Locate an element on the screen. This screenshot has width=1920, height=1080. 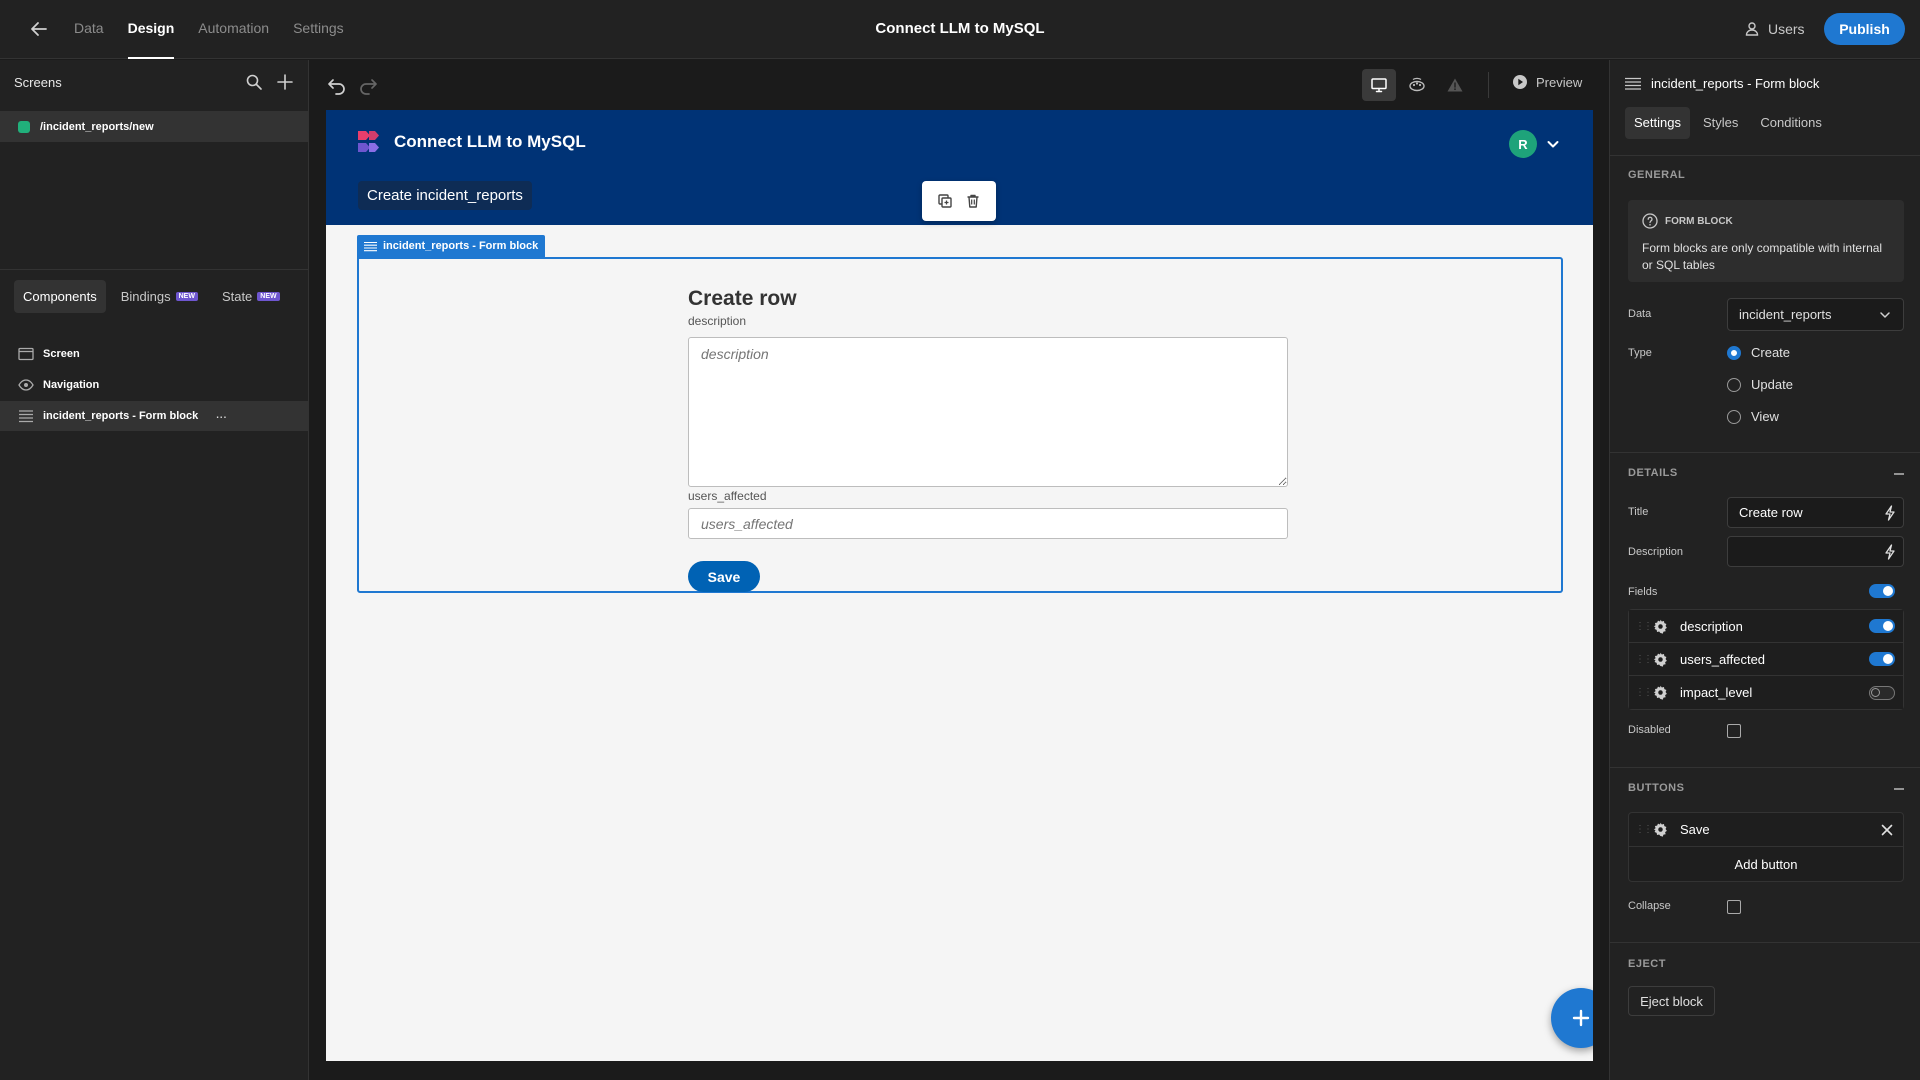
users-button: Users is located at coordinates (1775, 29).